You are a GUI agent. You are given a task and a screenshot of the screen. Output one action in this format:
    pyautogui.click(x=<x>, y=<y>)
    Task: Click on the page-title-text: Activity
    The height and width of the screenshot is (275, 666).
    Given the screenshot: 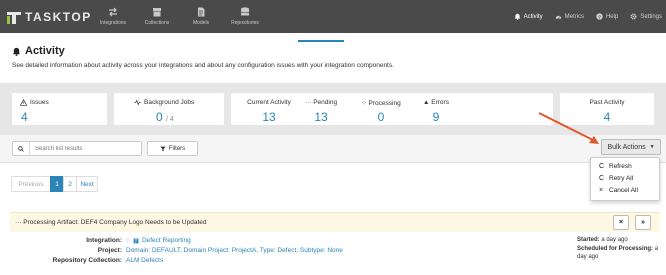 What is the action you would take?
    pyautogui.click(x=45, y=51)
    